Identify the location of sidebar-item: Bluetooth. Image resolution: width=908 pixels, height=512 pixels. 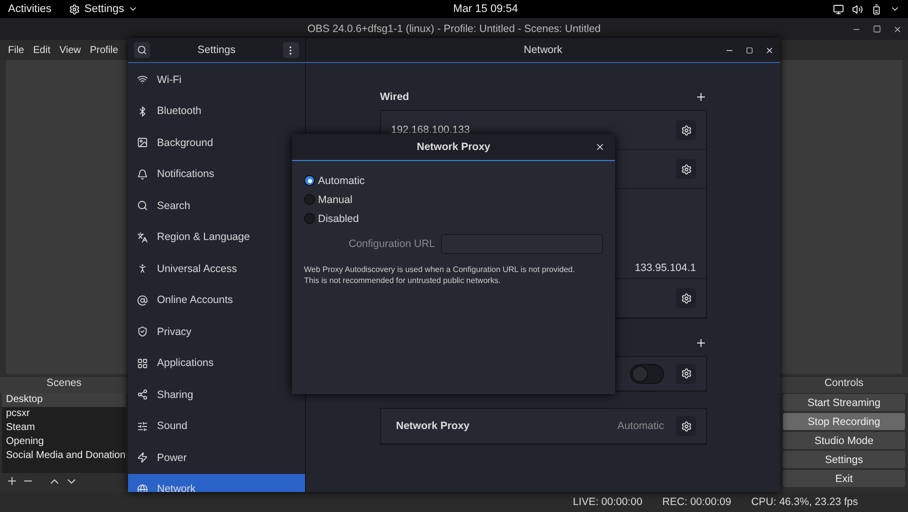
(216, 111).